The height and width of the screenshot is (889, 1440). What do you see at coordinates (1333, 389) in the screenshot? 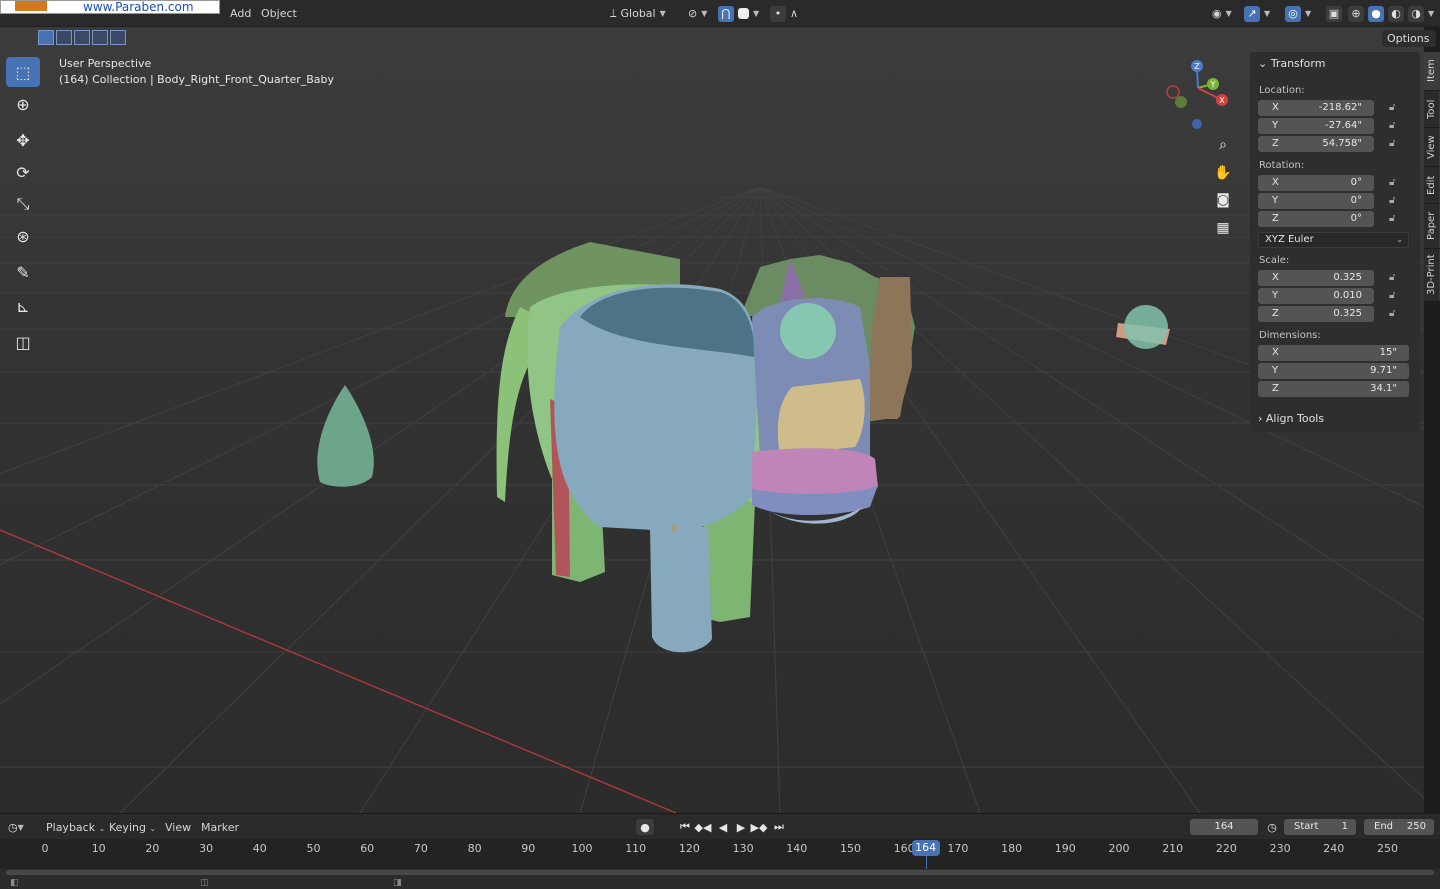
I see `dimensions-z-field: Z 34.1"` at bounding box center [1333, 389].